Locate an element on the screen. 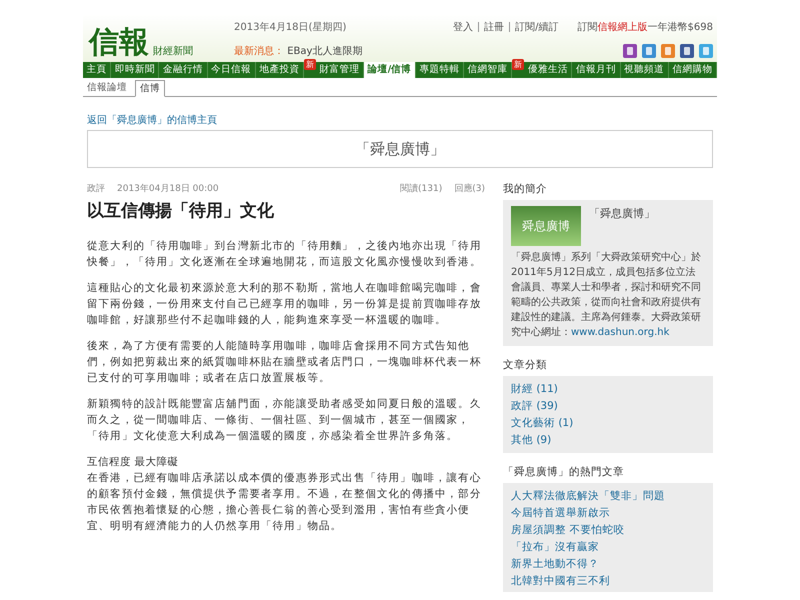  article-link: 人大釋法徹底解決「雙非」問題 is located at coordinates (588, 496).